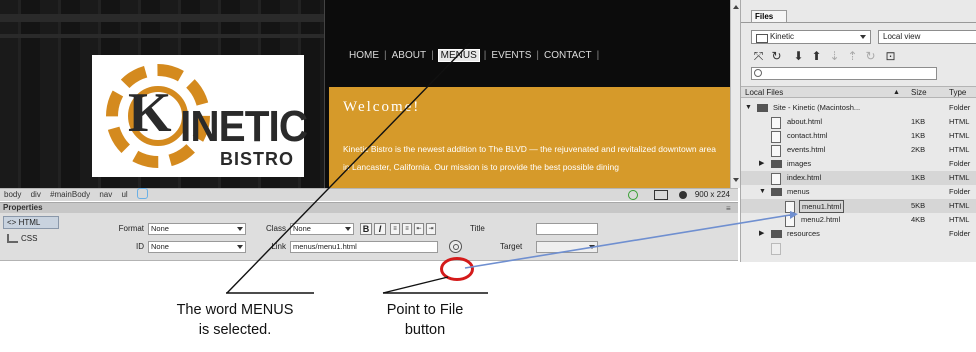  What do you see at coordinates (235, 320) in the screenshot?
I see `callout-menus: The word MENUS is selected.` at bounding box center [235, 320].